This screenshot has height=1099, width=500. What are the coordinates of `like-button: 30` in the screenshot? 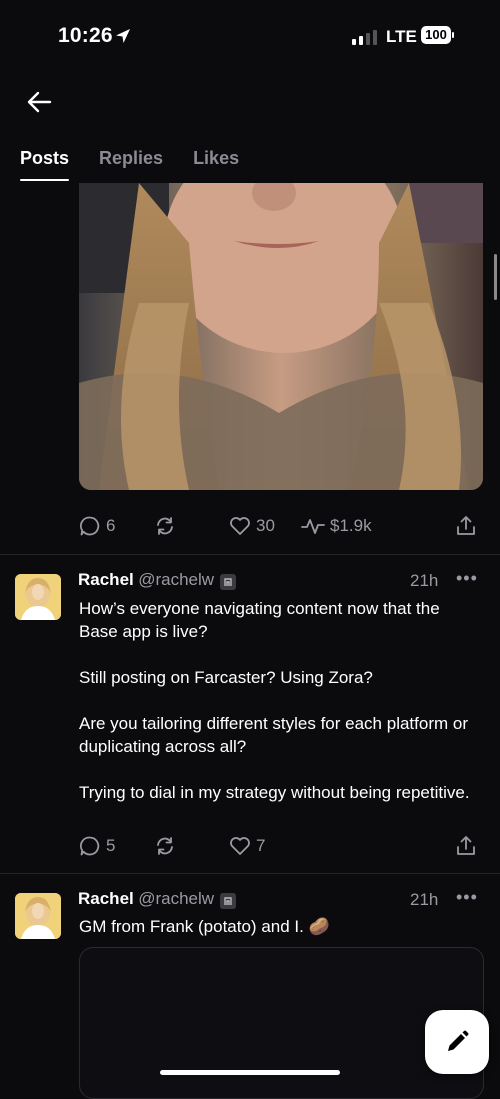 It's located at (252, 526).